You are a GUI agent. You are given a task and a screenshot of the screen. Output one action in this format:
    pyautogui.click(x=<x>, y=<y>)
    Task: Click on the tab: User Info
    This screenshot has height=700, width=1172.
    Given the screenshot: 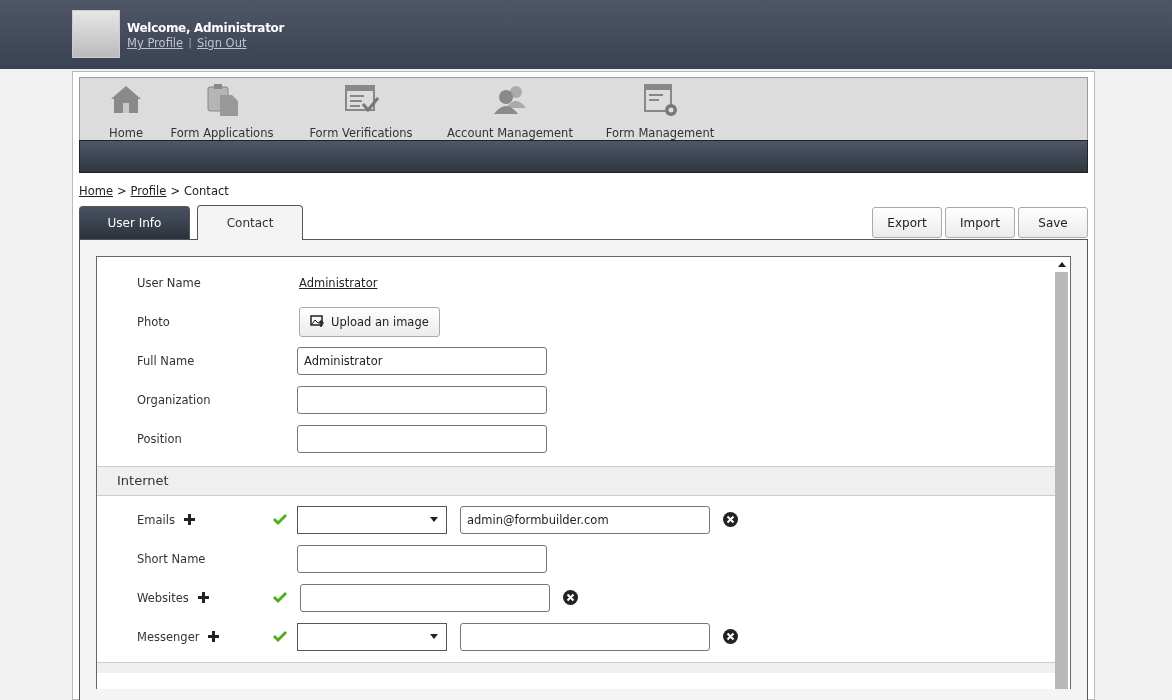 What is the action you would take?
    pyautogui.click(x=134, y=222)
    